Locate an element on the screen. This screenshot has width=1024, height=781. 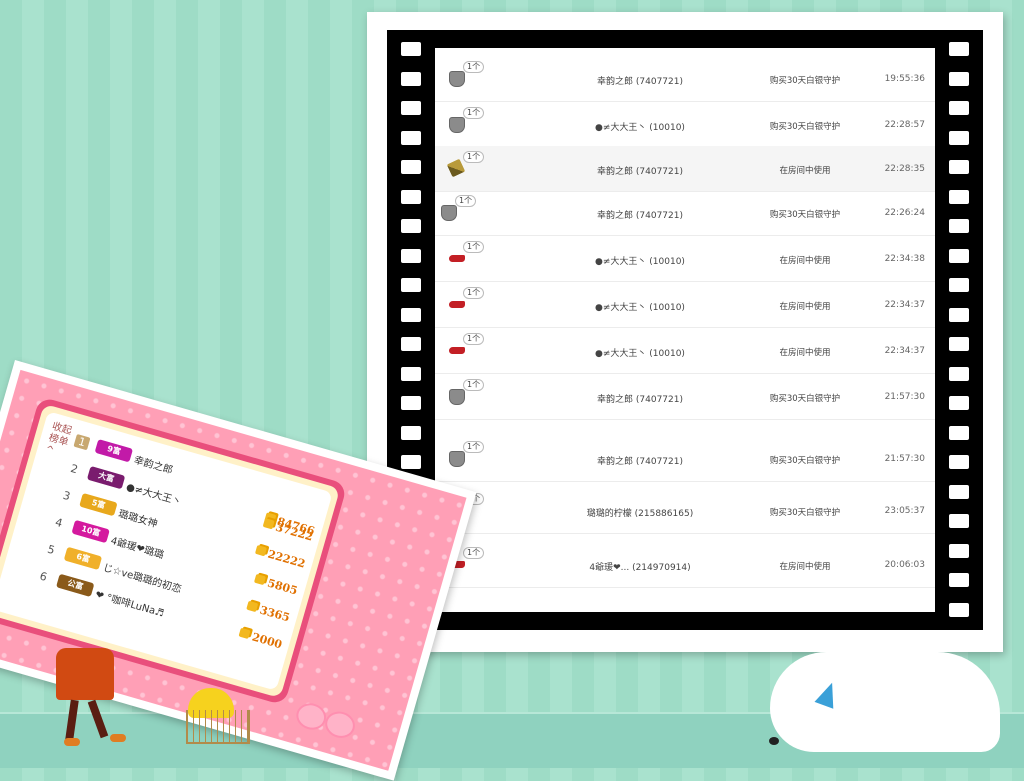
record-user: ●≠大大王丶 (10010) is located at coordinates (640, 308).